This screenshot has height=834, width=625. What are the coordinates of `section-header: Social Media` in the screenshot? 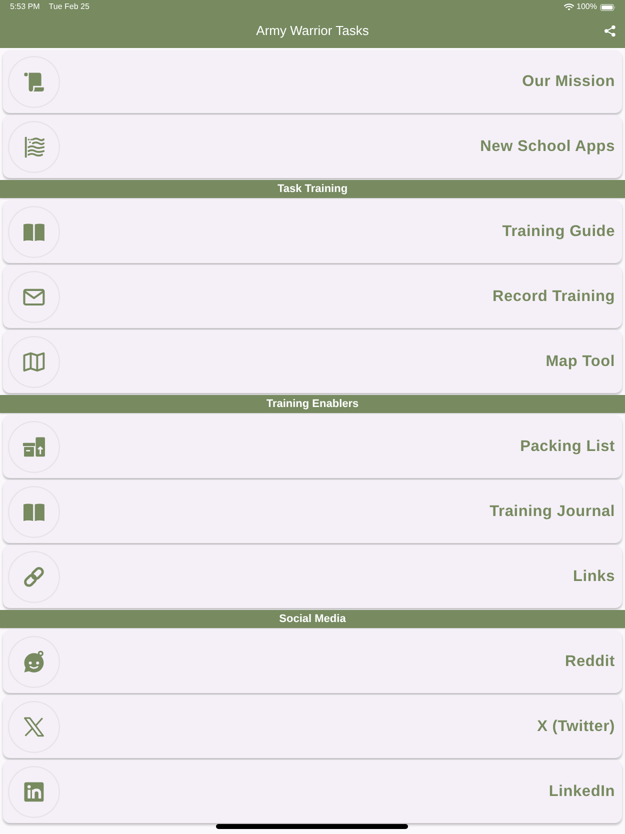 It's located at (312, 619).